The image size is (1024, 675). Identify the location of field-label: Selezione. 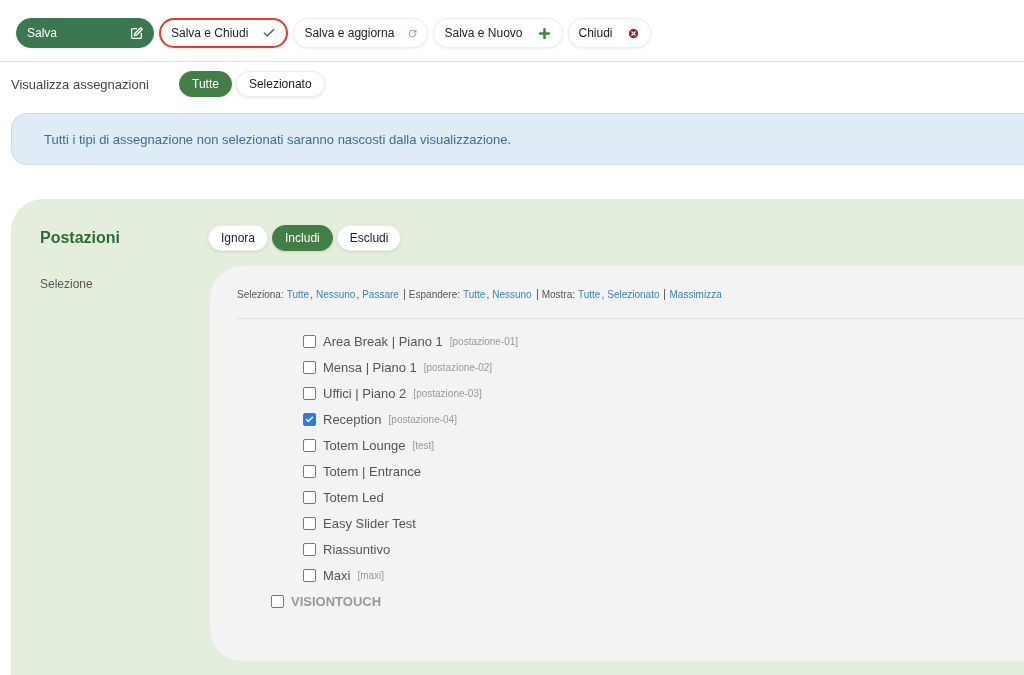
(67, 285).